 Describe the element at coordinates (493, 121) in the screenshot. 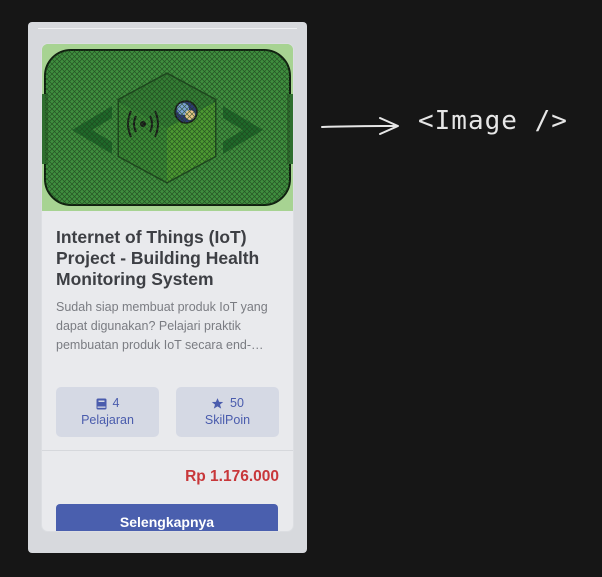

I see `image-component-label: <Image />` at that location.